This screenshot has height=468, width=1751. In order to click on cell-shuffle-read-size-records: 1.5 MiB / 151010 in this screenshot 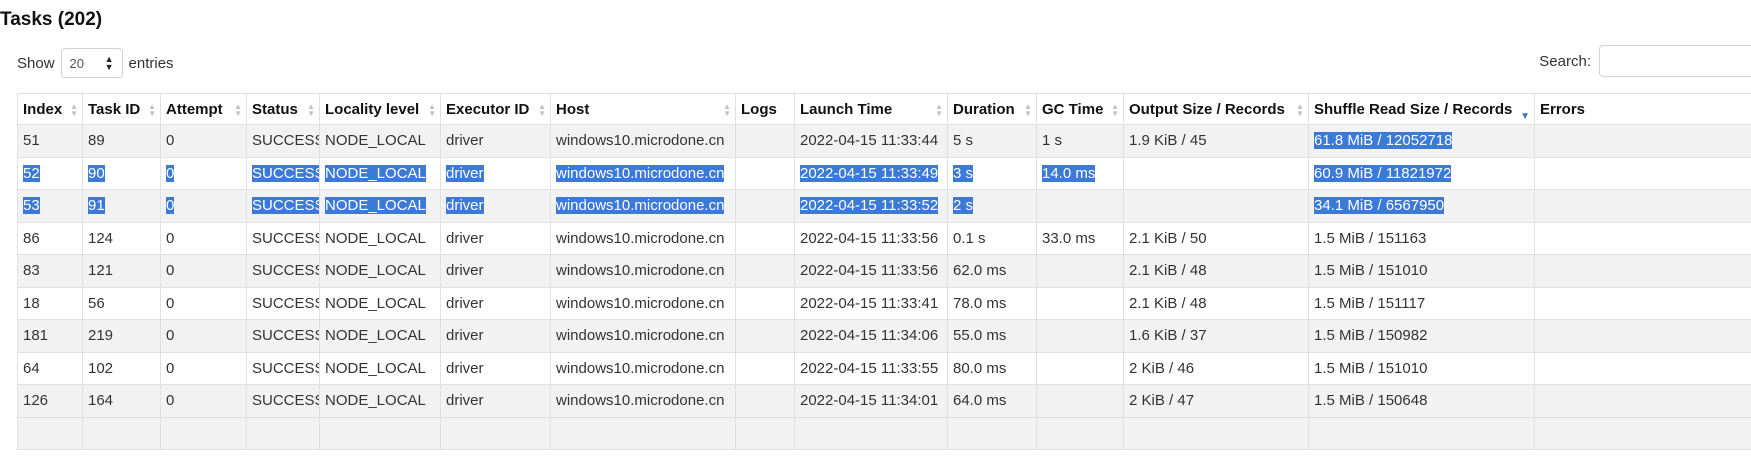, I will do `click(1421, 368)`.